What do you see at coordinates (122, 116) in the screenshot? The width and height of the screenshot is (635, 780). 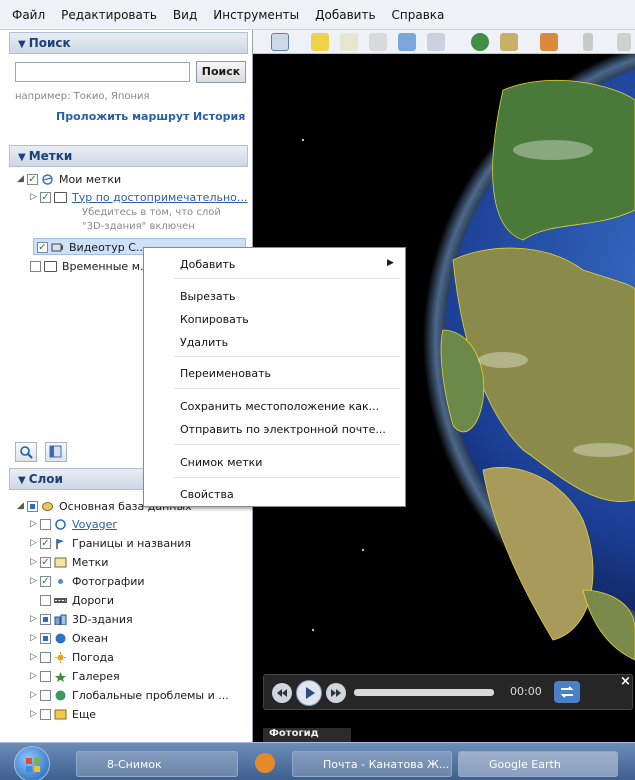 I see `get-directions-link: Проложить маршрут` at bounding box center [122, 116].